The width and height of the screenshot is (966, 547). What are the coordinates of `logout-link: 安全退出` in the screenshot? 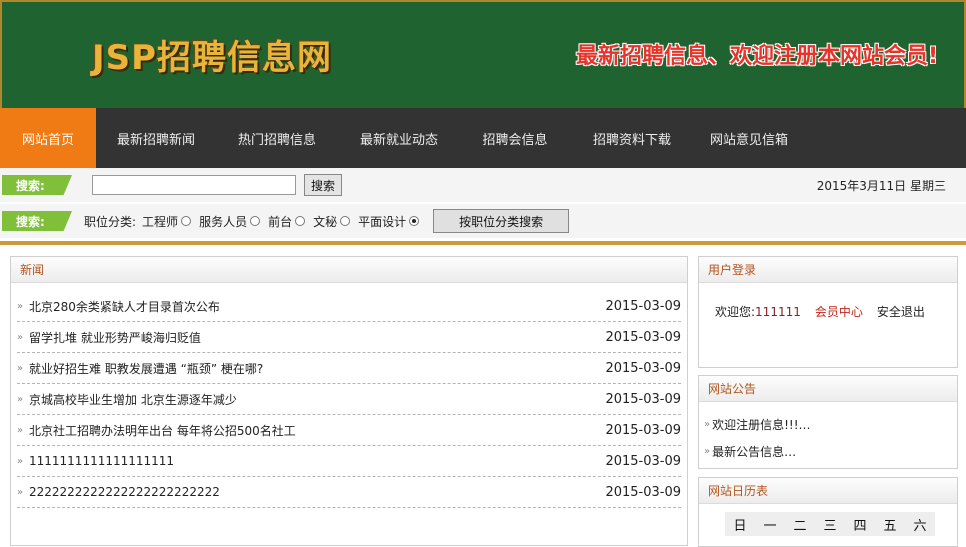 It's located at (901, 311).